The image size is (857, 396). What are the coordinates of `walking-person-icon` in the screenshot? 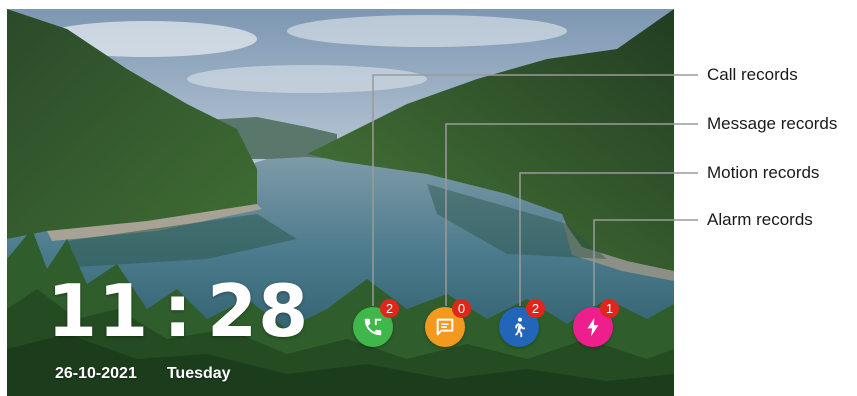 It's located at (519, 327).